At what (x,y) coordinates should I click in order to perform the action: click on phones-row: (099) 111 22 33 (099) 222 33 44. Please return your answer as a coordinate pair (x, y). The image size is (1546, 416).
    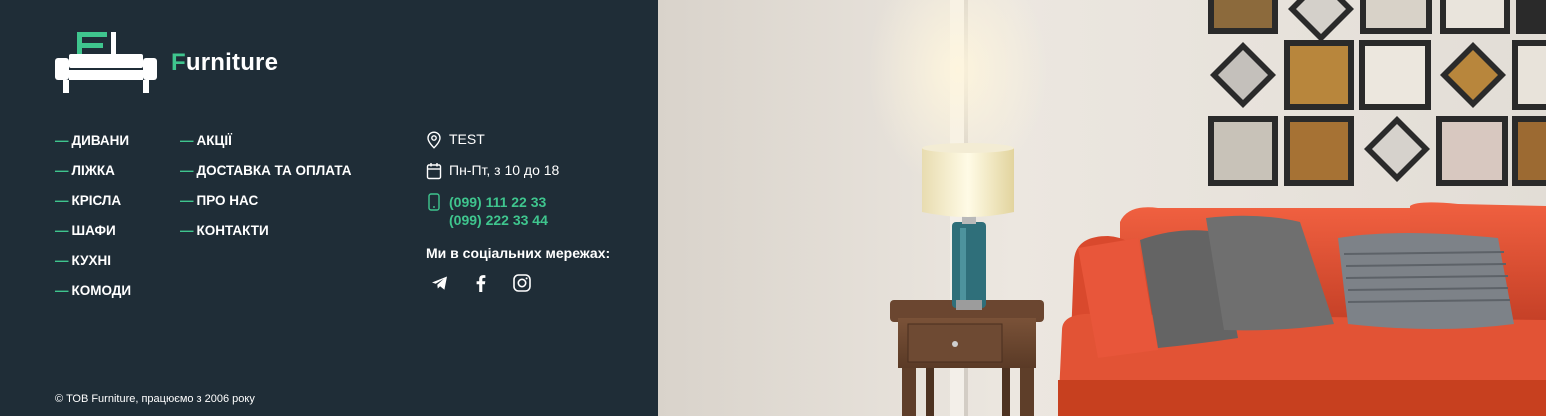
    Looking at the image, I should click on (518, 211).